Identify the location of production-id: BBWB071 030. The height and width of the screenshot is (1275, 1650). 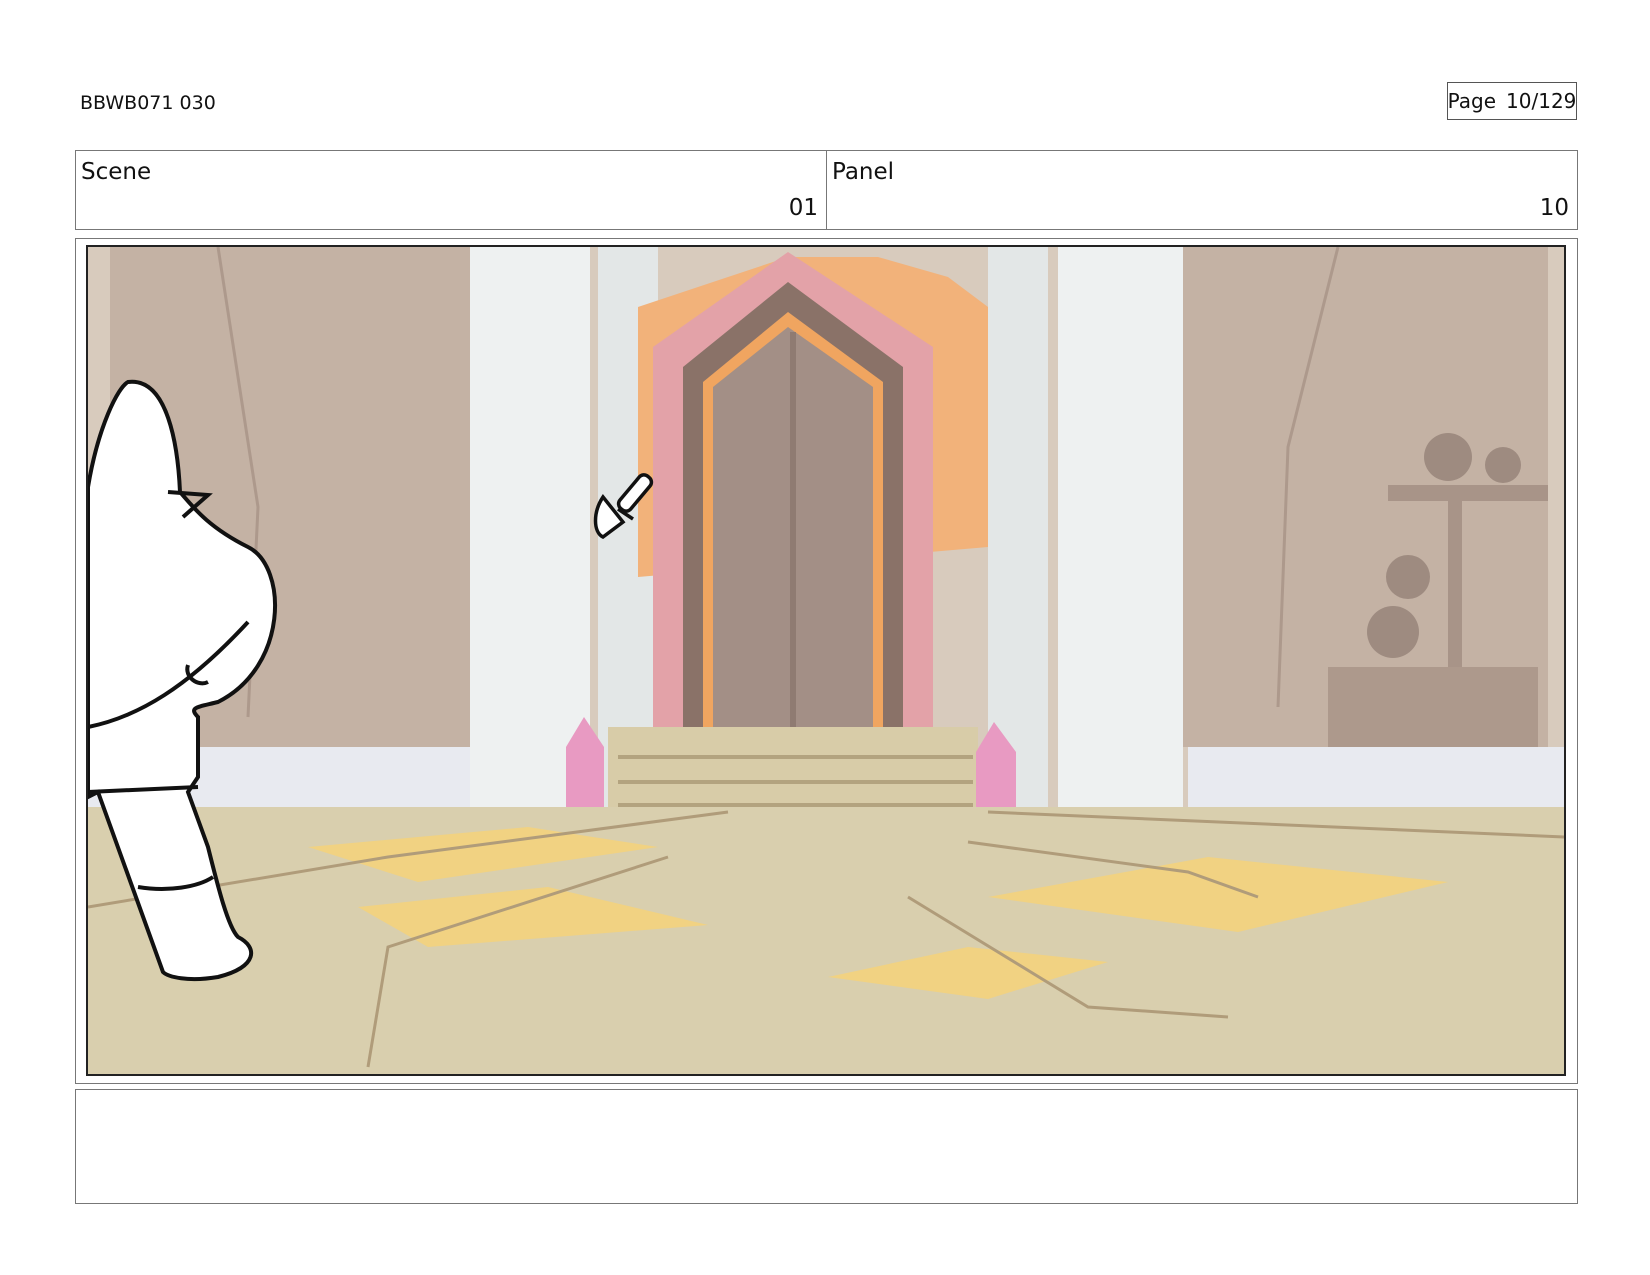
(148, 103).